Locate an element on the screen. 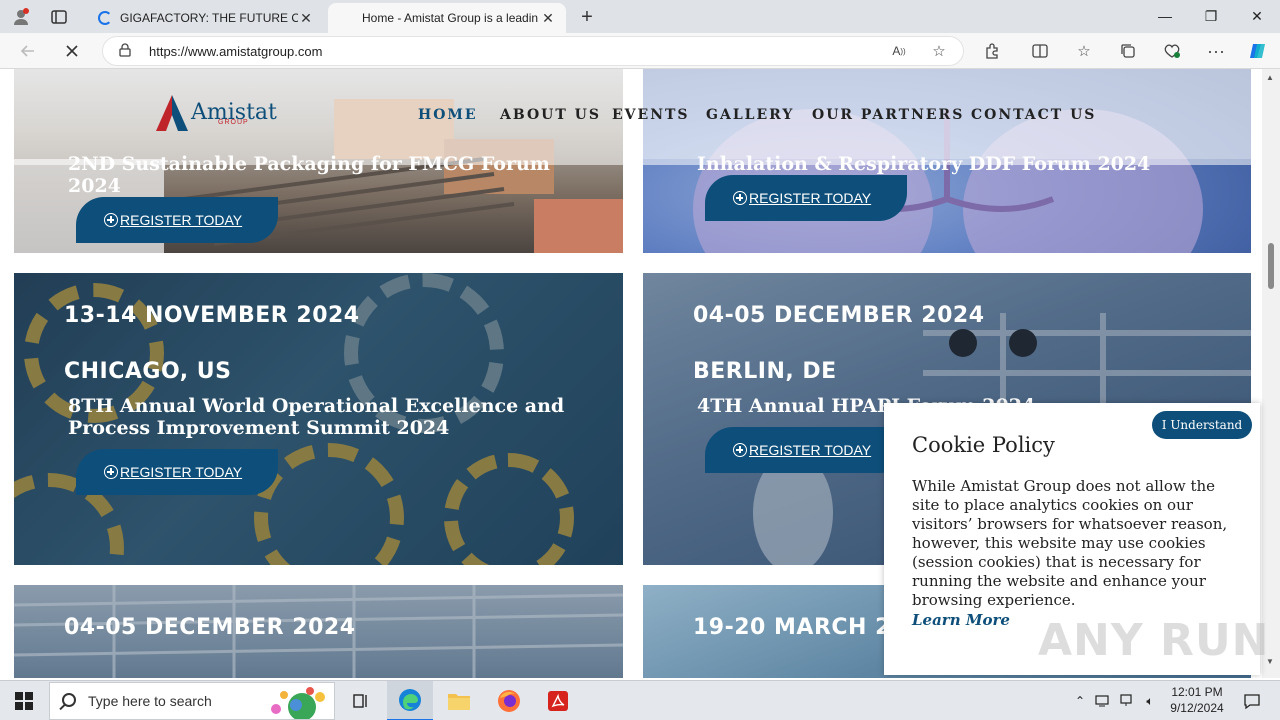 Image resolution: width=1280 pixels, height=720 pixels. event-city: CHICAGO, US is located at coordinates (148, 371).